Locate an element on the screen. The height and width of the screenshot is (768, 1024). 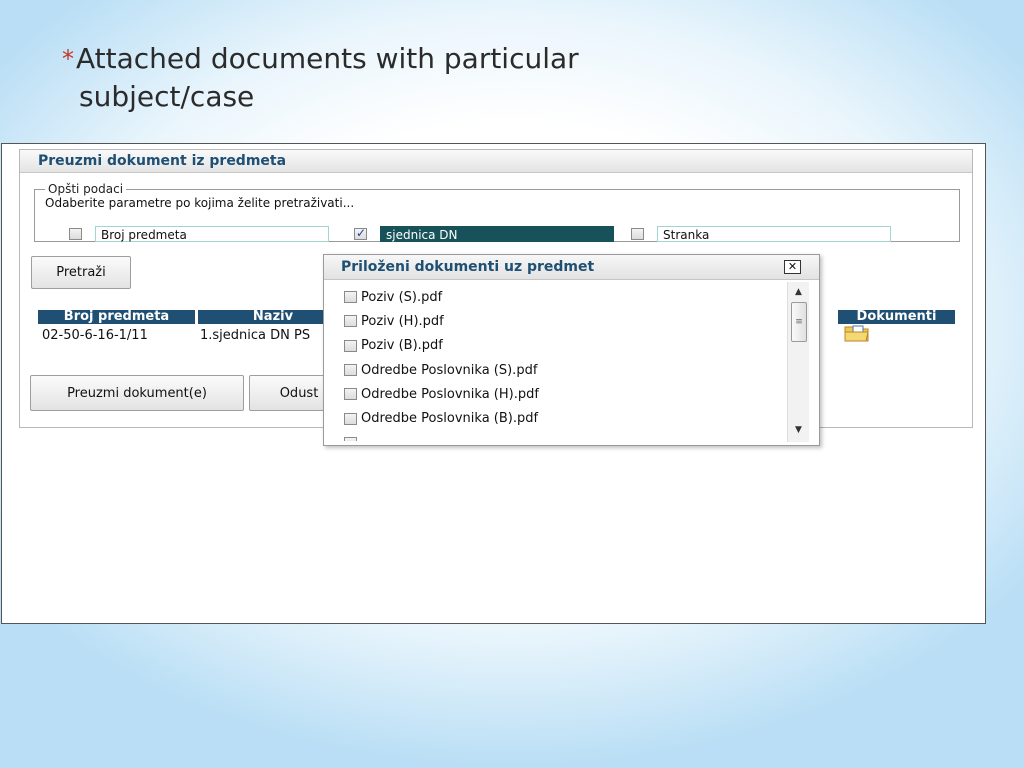
cell-broj-predmeta: 02-50-6-16-1/11 is located at coordinates (95, 335).